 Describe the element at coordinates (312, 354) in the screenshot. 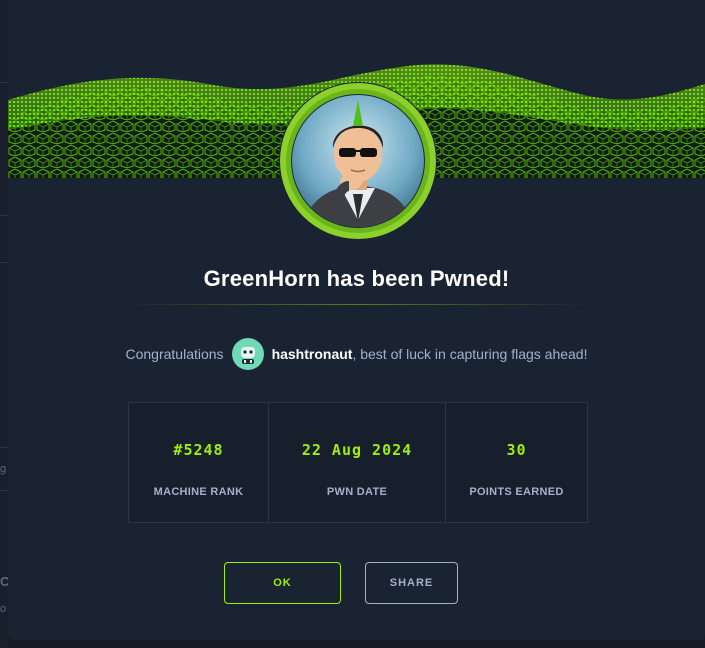

I see `username-link: hashtronaut` at that location.